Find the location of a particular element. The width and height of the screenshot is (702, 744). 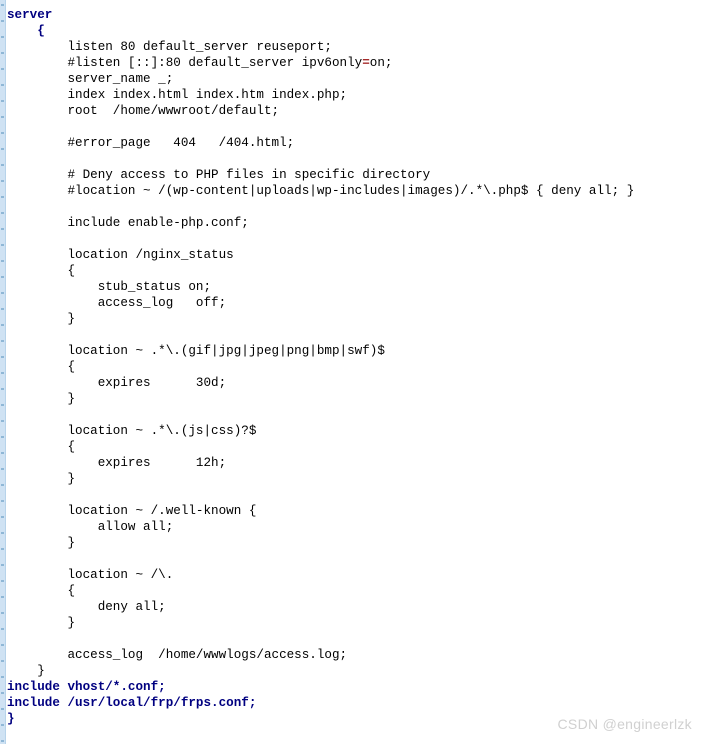

code-line: server is located at coordinates (354, 15).